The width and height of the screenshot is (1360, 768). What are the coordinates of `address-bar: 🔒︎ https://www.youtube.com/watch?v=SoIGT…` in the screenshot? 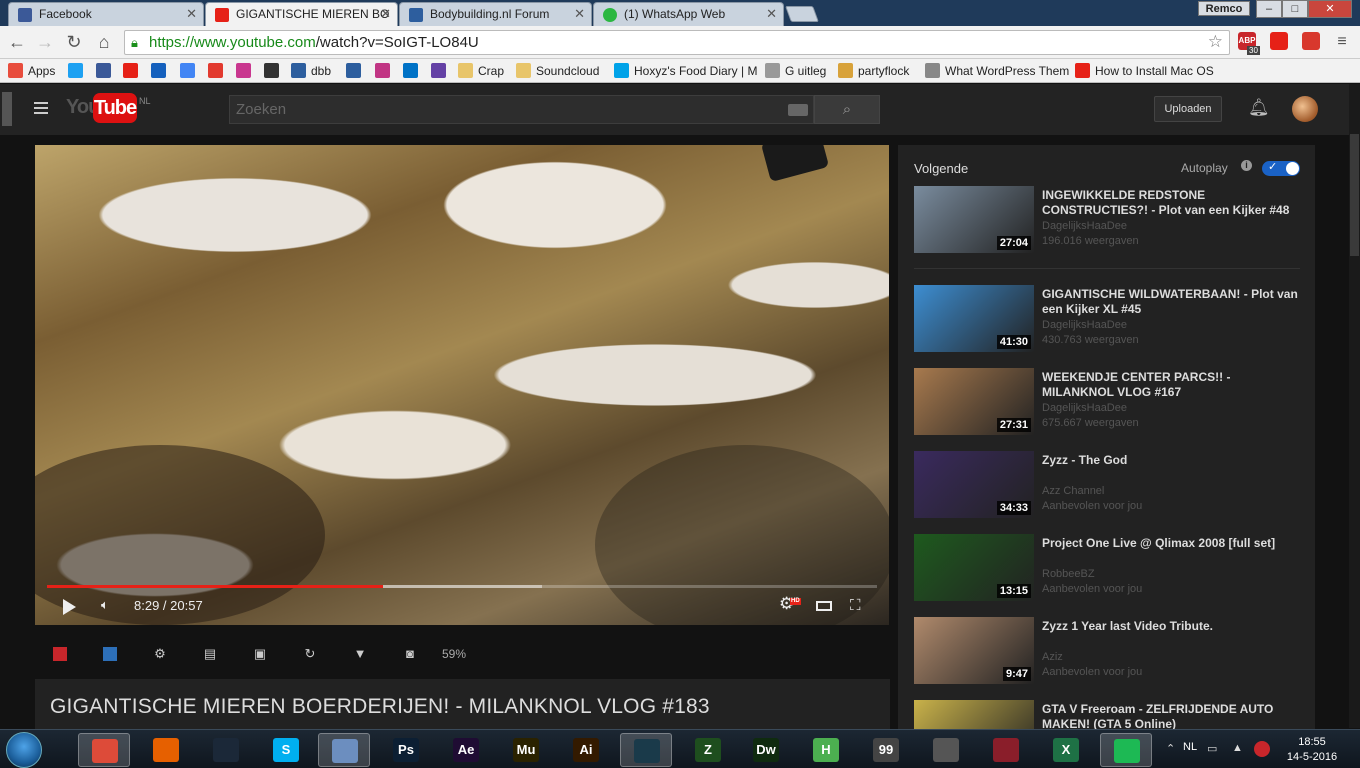 It's located at (677, 42).